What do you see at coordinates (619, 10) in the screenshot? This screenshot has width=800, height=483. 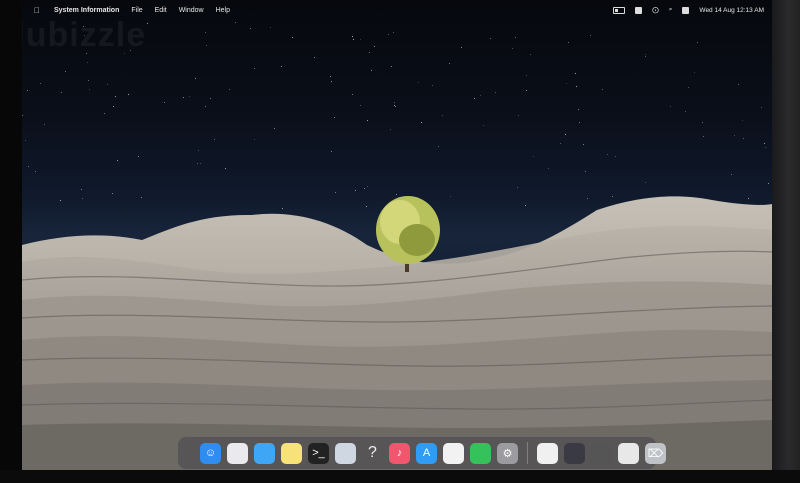 I see `battery-icon` at bounding box center [619, 10].